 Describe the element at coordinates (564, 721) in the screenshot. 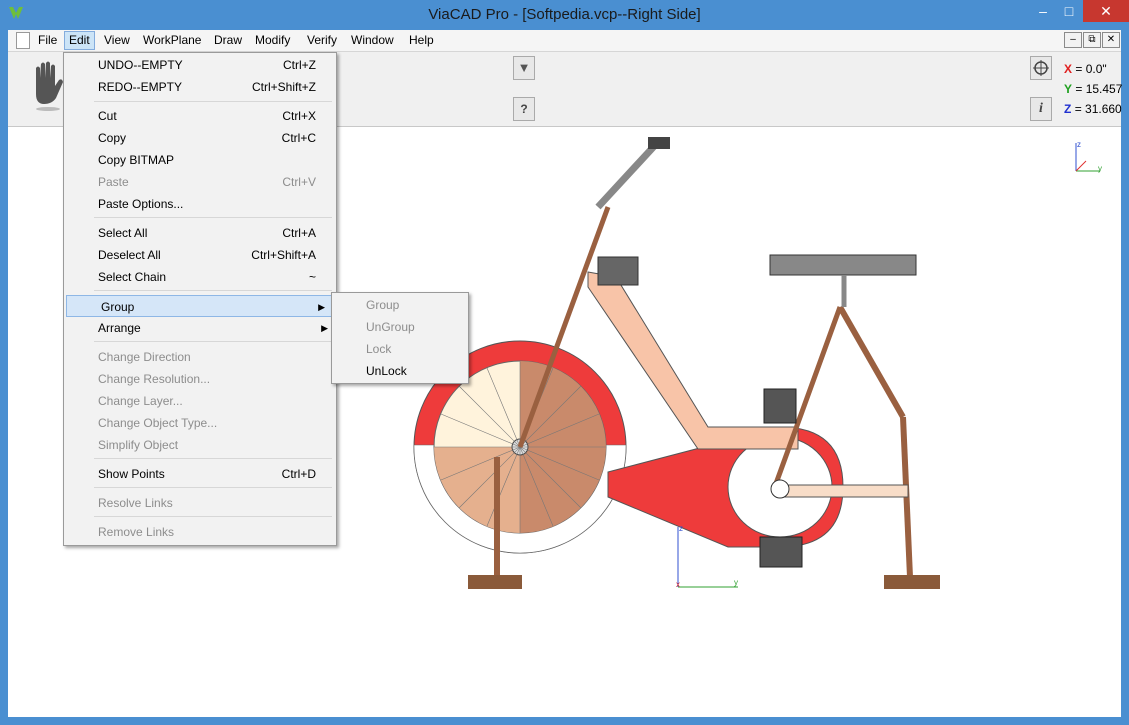

I see `window-bottom-border` at that location.